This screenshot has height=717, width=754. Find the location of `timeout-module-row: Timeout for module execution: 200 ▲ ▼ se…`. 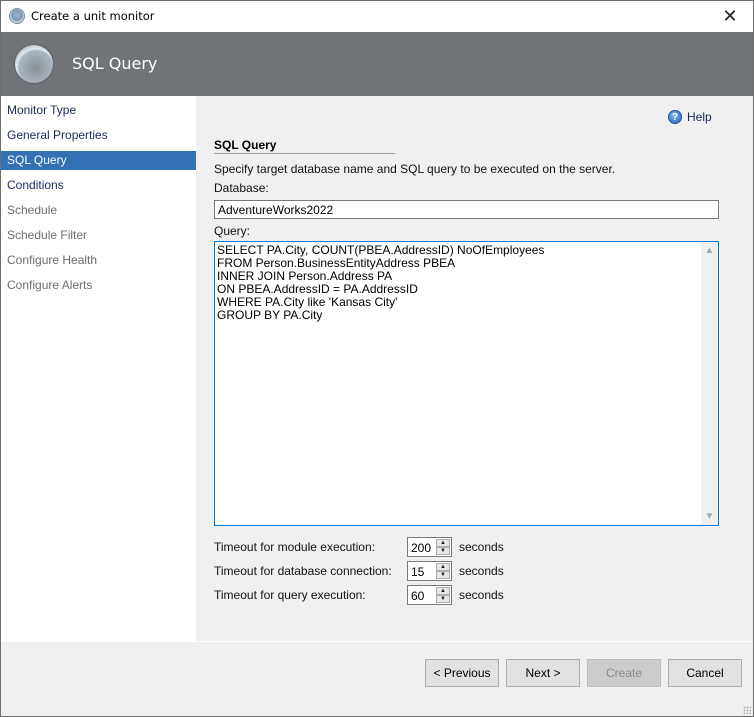

timeout-module-row: Timeout for module execution: 200 ▲ ▼ se… is located at coordinates (374, 547).